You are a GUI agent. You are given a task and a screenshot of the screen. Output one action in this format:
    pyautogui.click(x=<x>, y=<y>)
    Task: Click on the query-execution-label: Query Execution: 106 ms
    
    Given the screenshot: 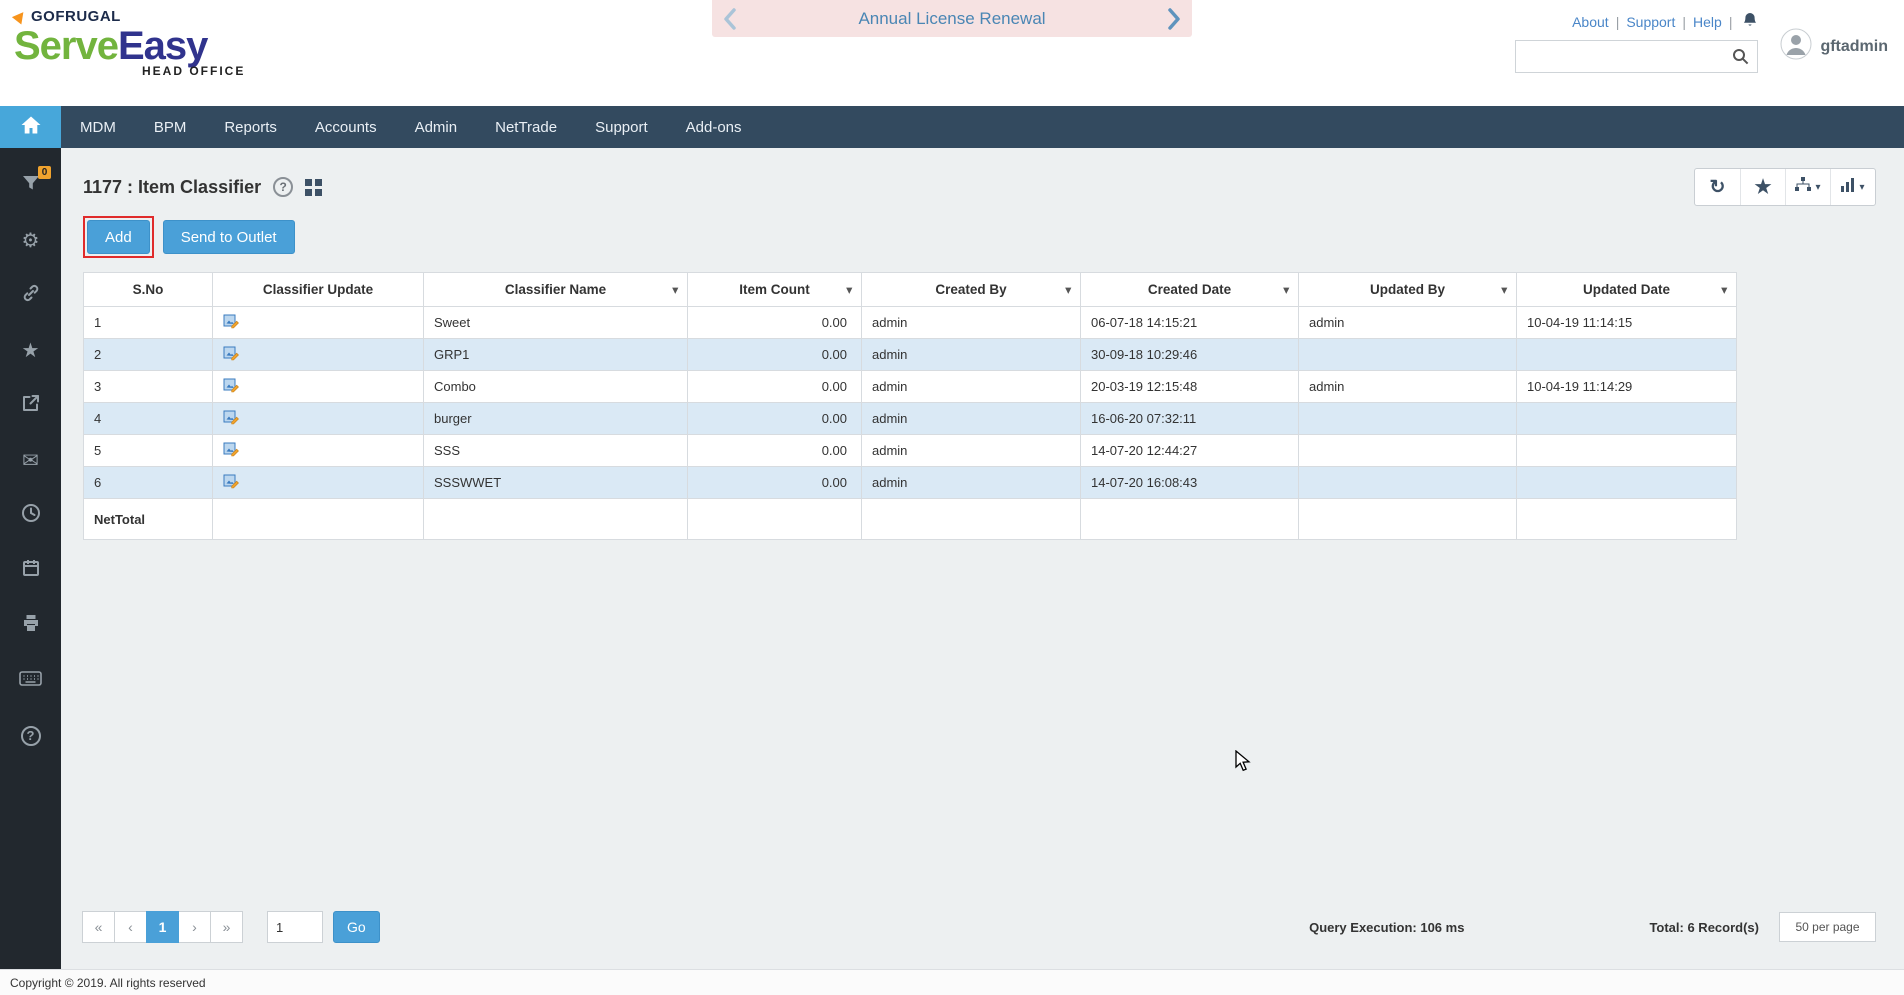 What is the action you would take?
    pyautogui.click(x=1387, y=927)
    